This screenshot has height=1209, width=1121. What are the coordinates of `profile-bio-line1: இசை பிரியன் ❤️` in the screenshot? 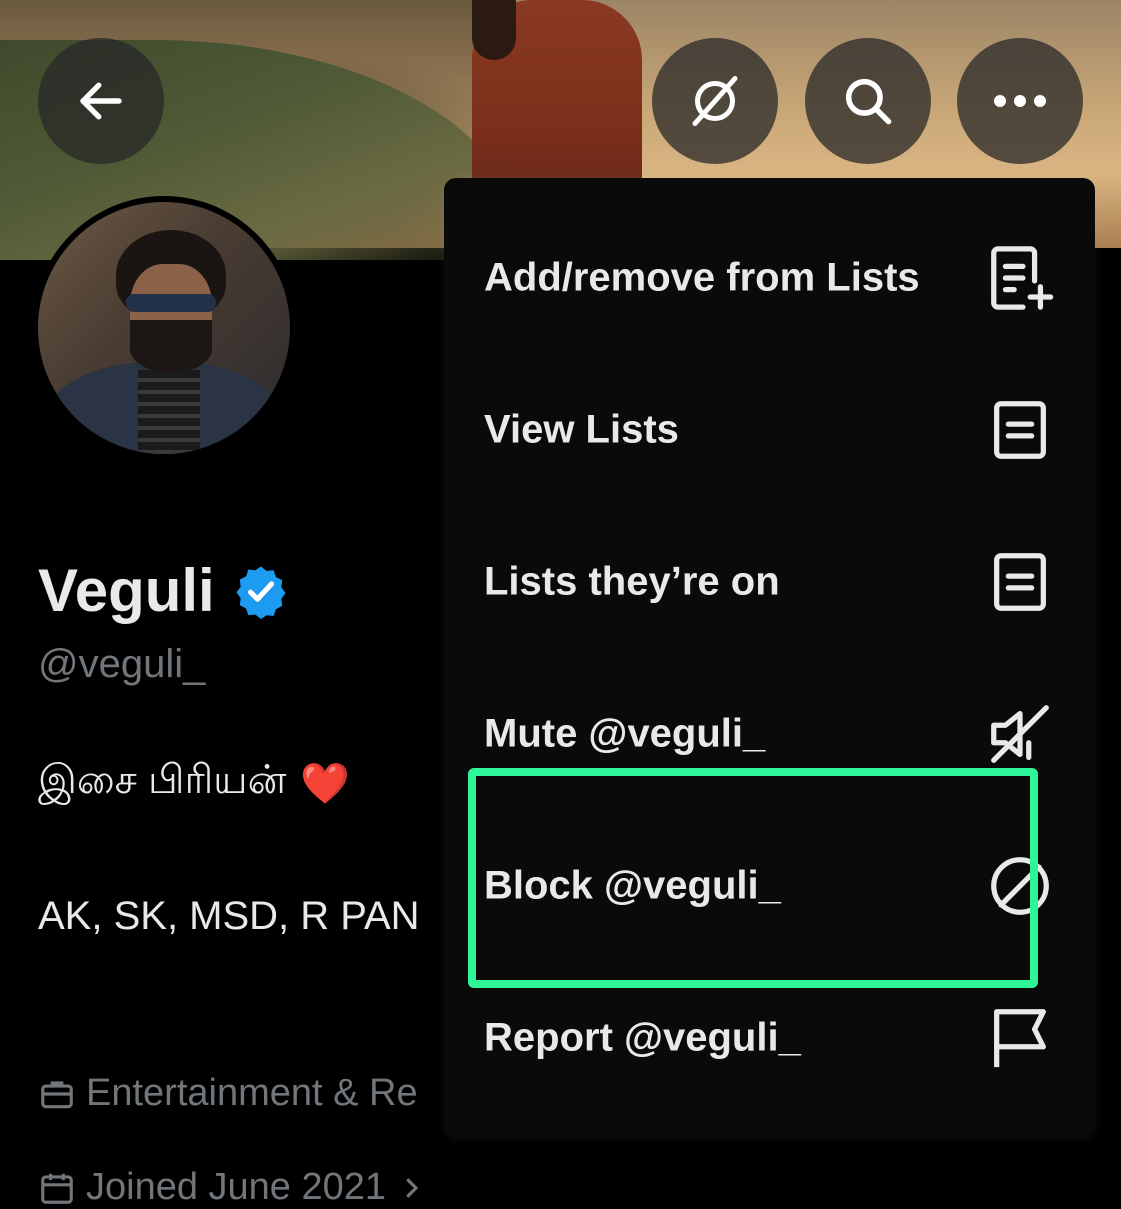 It's located at (194, 783).